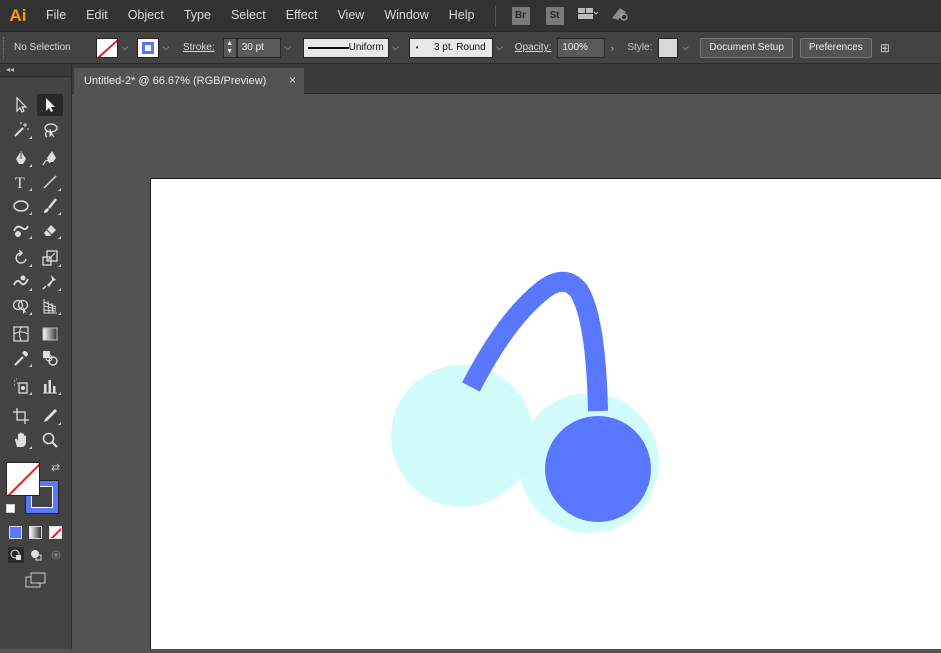 The width and height of the screenshot is (941, 653). Describe the element at coordinates (175, 81) in the screenshot. I see `document-tab-title: Untitled-2* @ 66.67% (RGB/Preview)` at that location.